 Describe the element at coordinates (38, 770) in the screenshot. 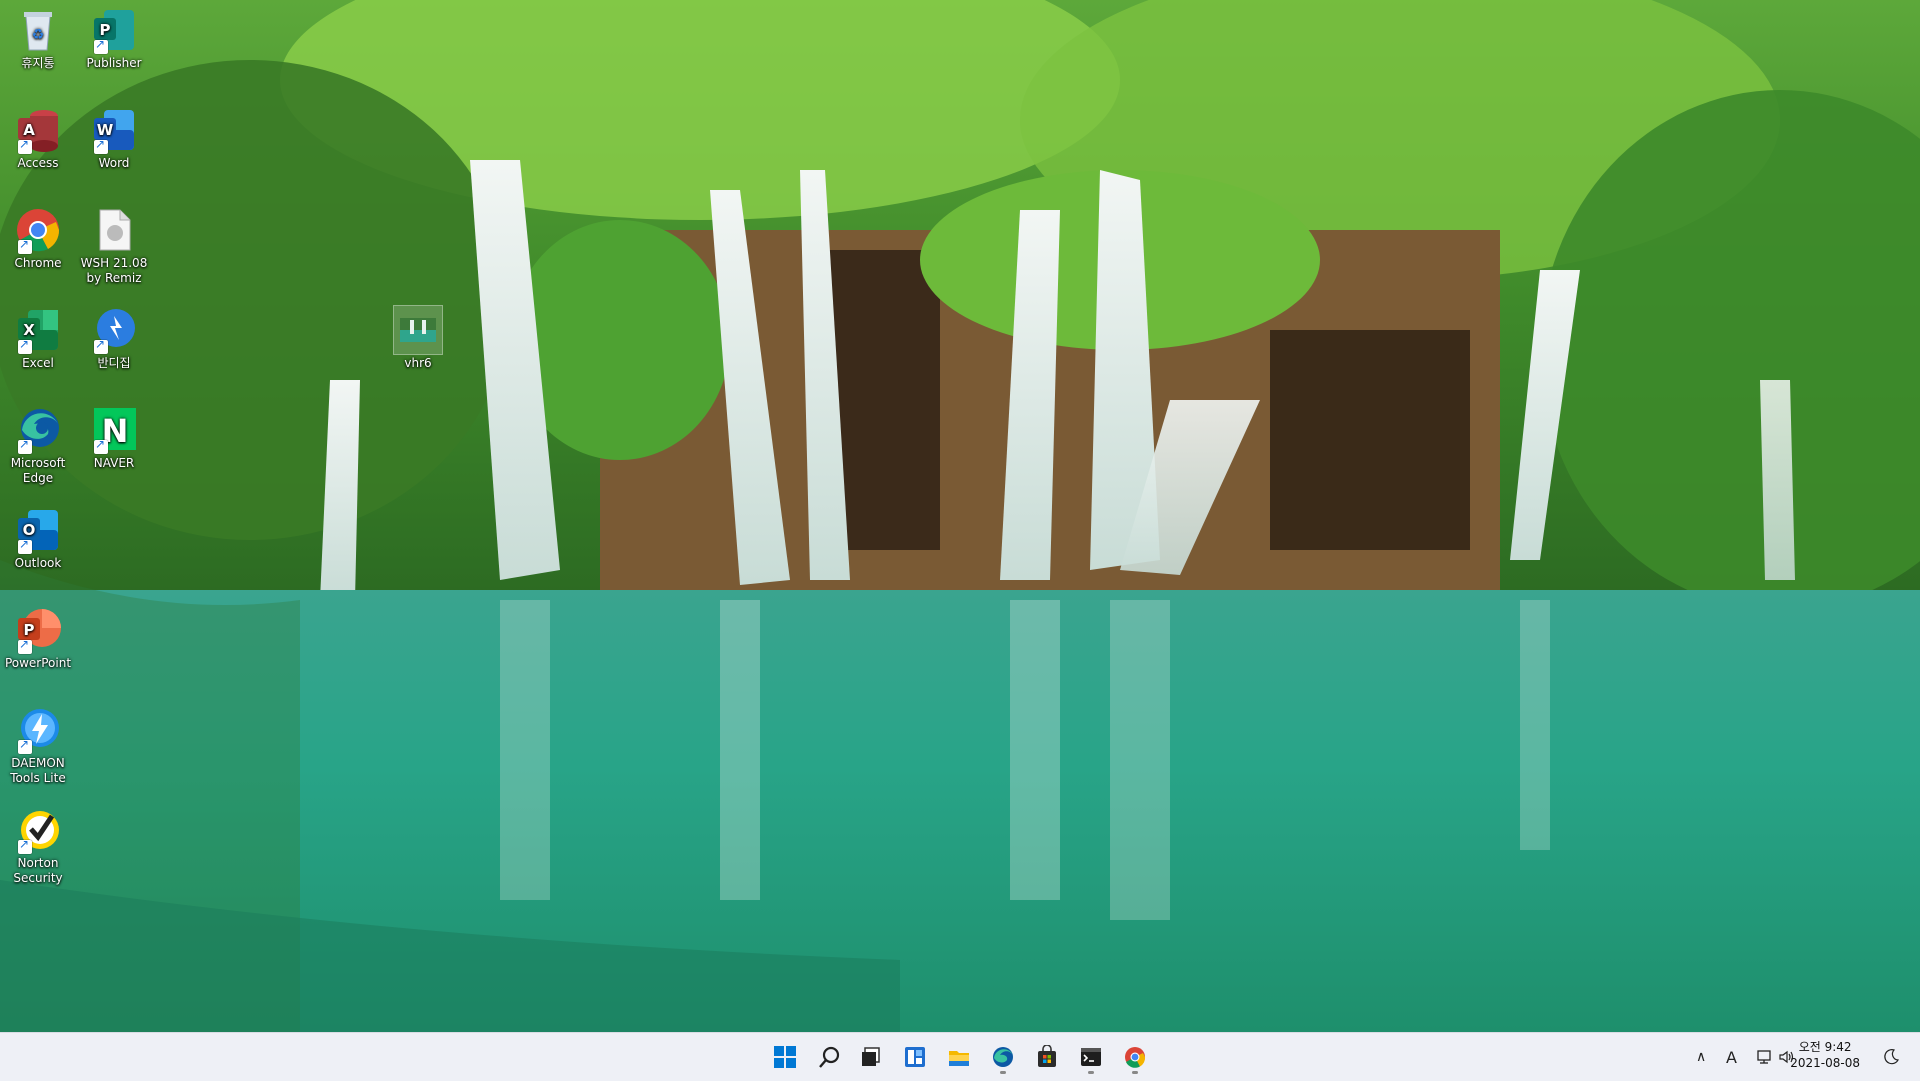

I see `desktop-icon-label: DAEMON Tools Lite` at that location.